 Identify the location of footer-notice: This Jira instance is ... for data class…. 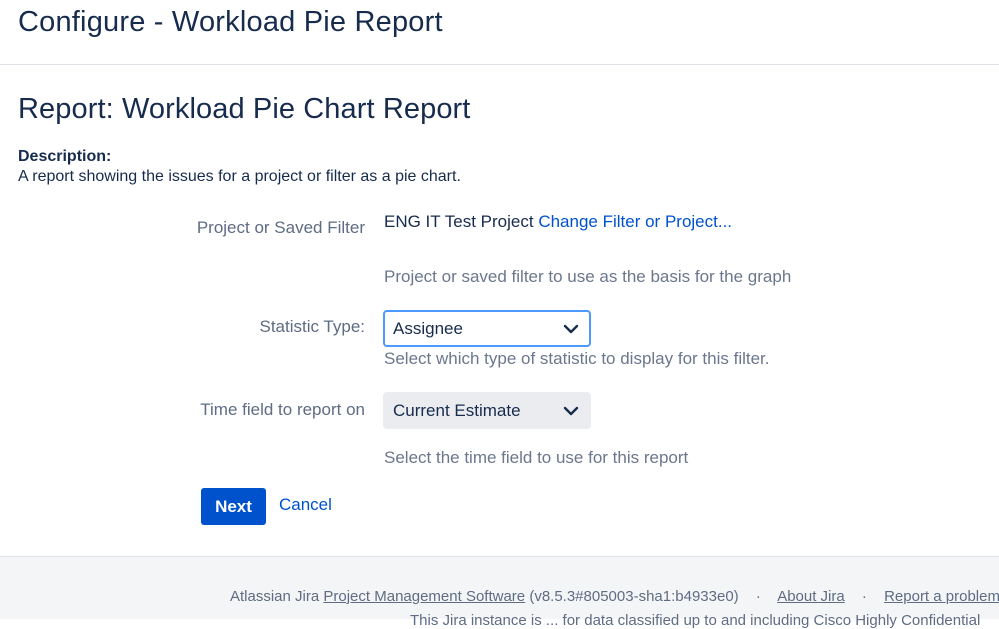
(695, 620).